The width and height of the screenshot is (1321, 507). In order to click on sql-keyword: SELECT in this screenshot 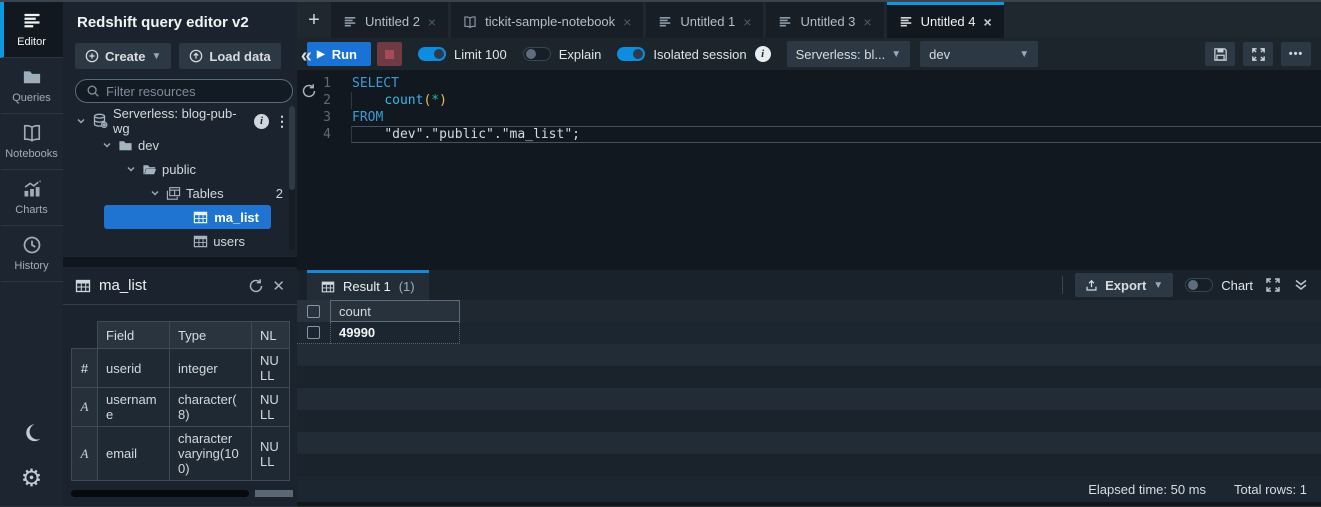, I will do `click(375, 83)`.